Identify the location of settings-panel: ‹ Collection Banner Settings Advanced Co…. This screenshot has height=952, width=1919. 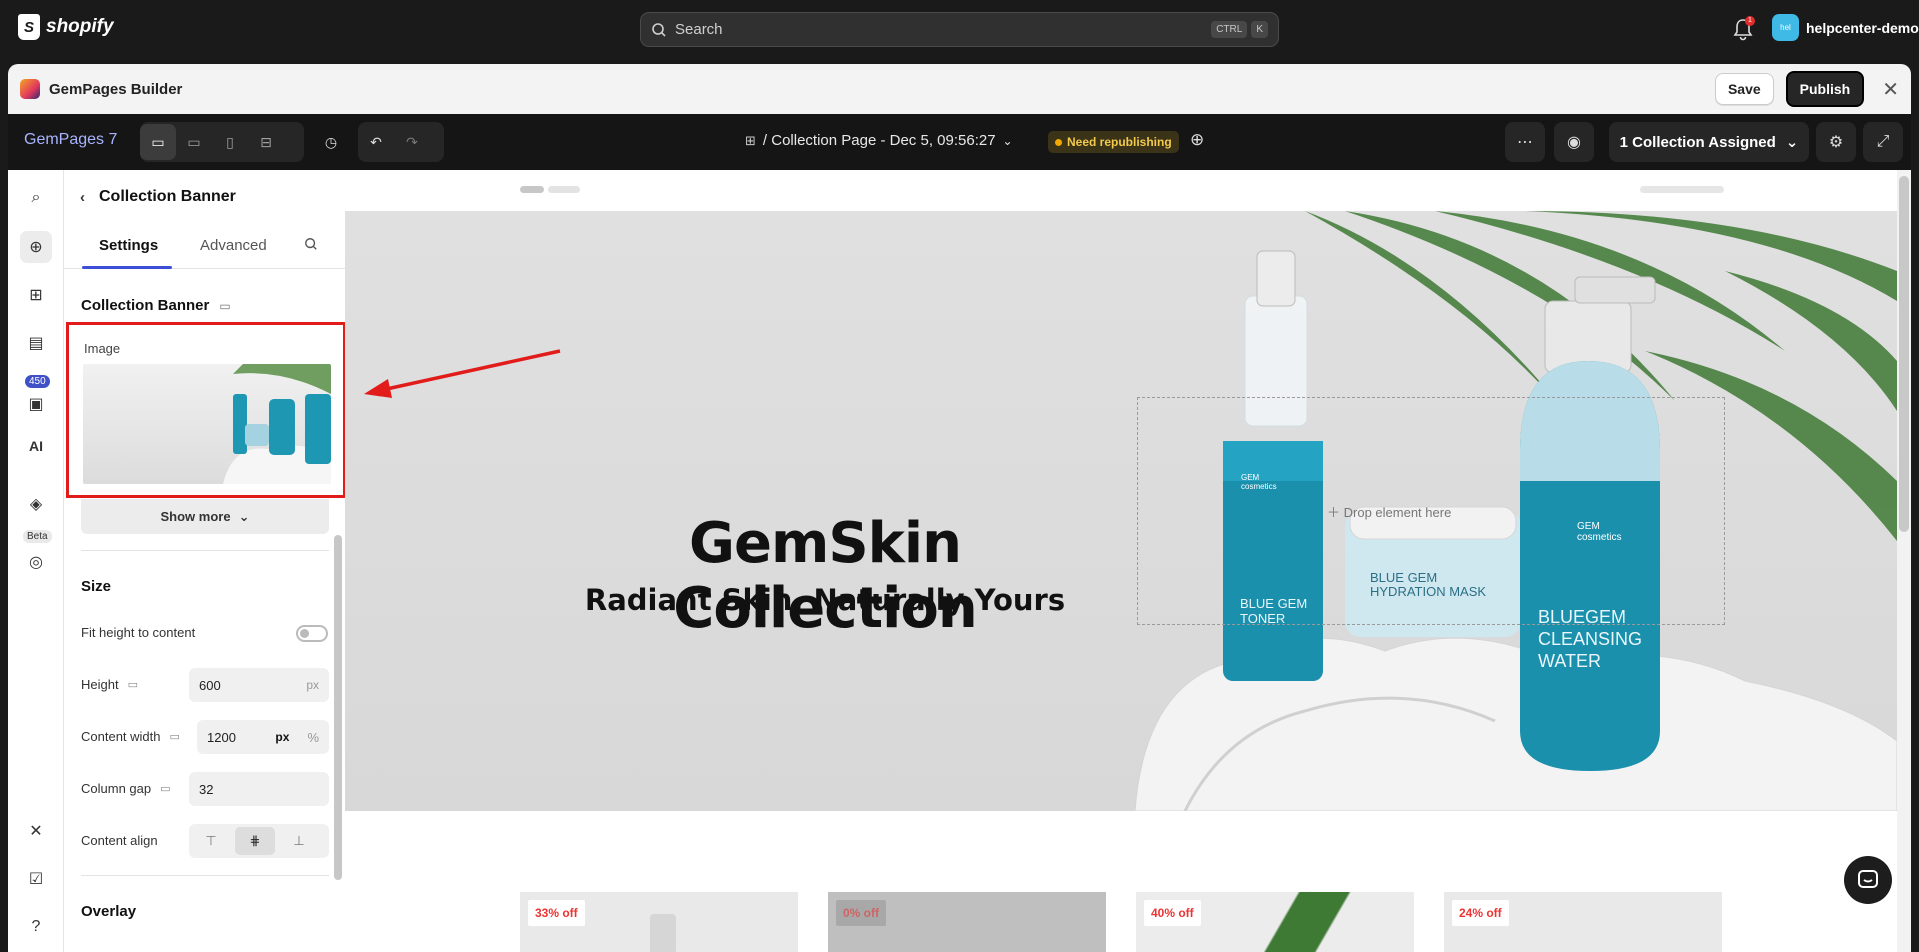
(204, 561).